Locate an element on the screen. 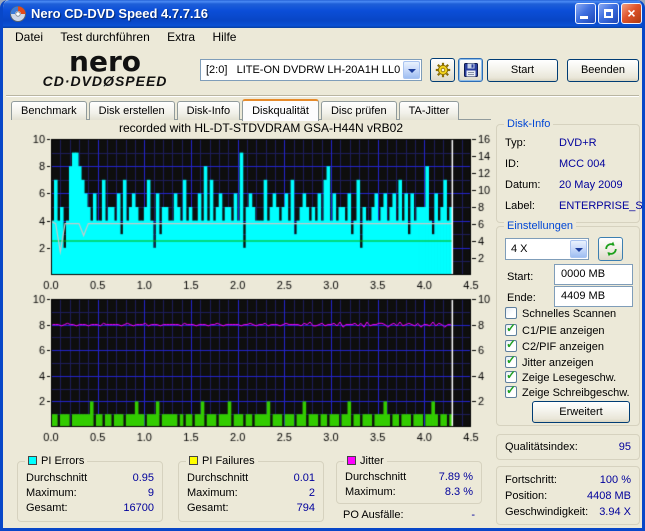  drive-selector: [2:0] LITE-ON DVDRW LH-20A1H LL0D is located at coordinates (311, 70).